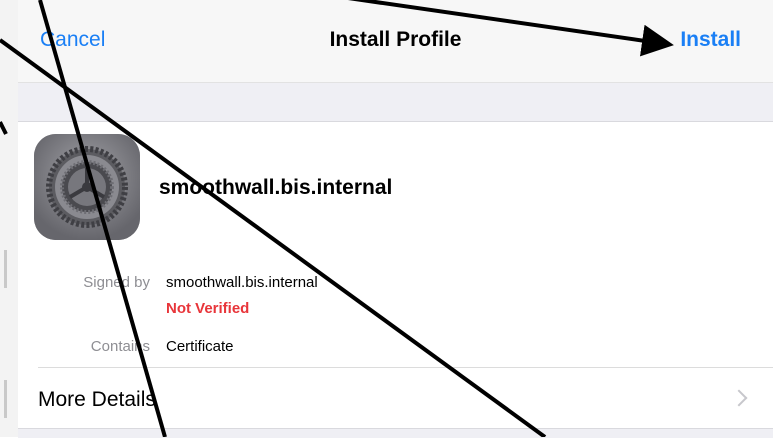 The image size is (773, 438). Describe the element at coordinates (395, 398) in the screenshot. I see `more-details-row: More Details` at that location.